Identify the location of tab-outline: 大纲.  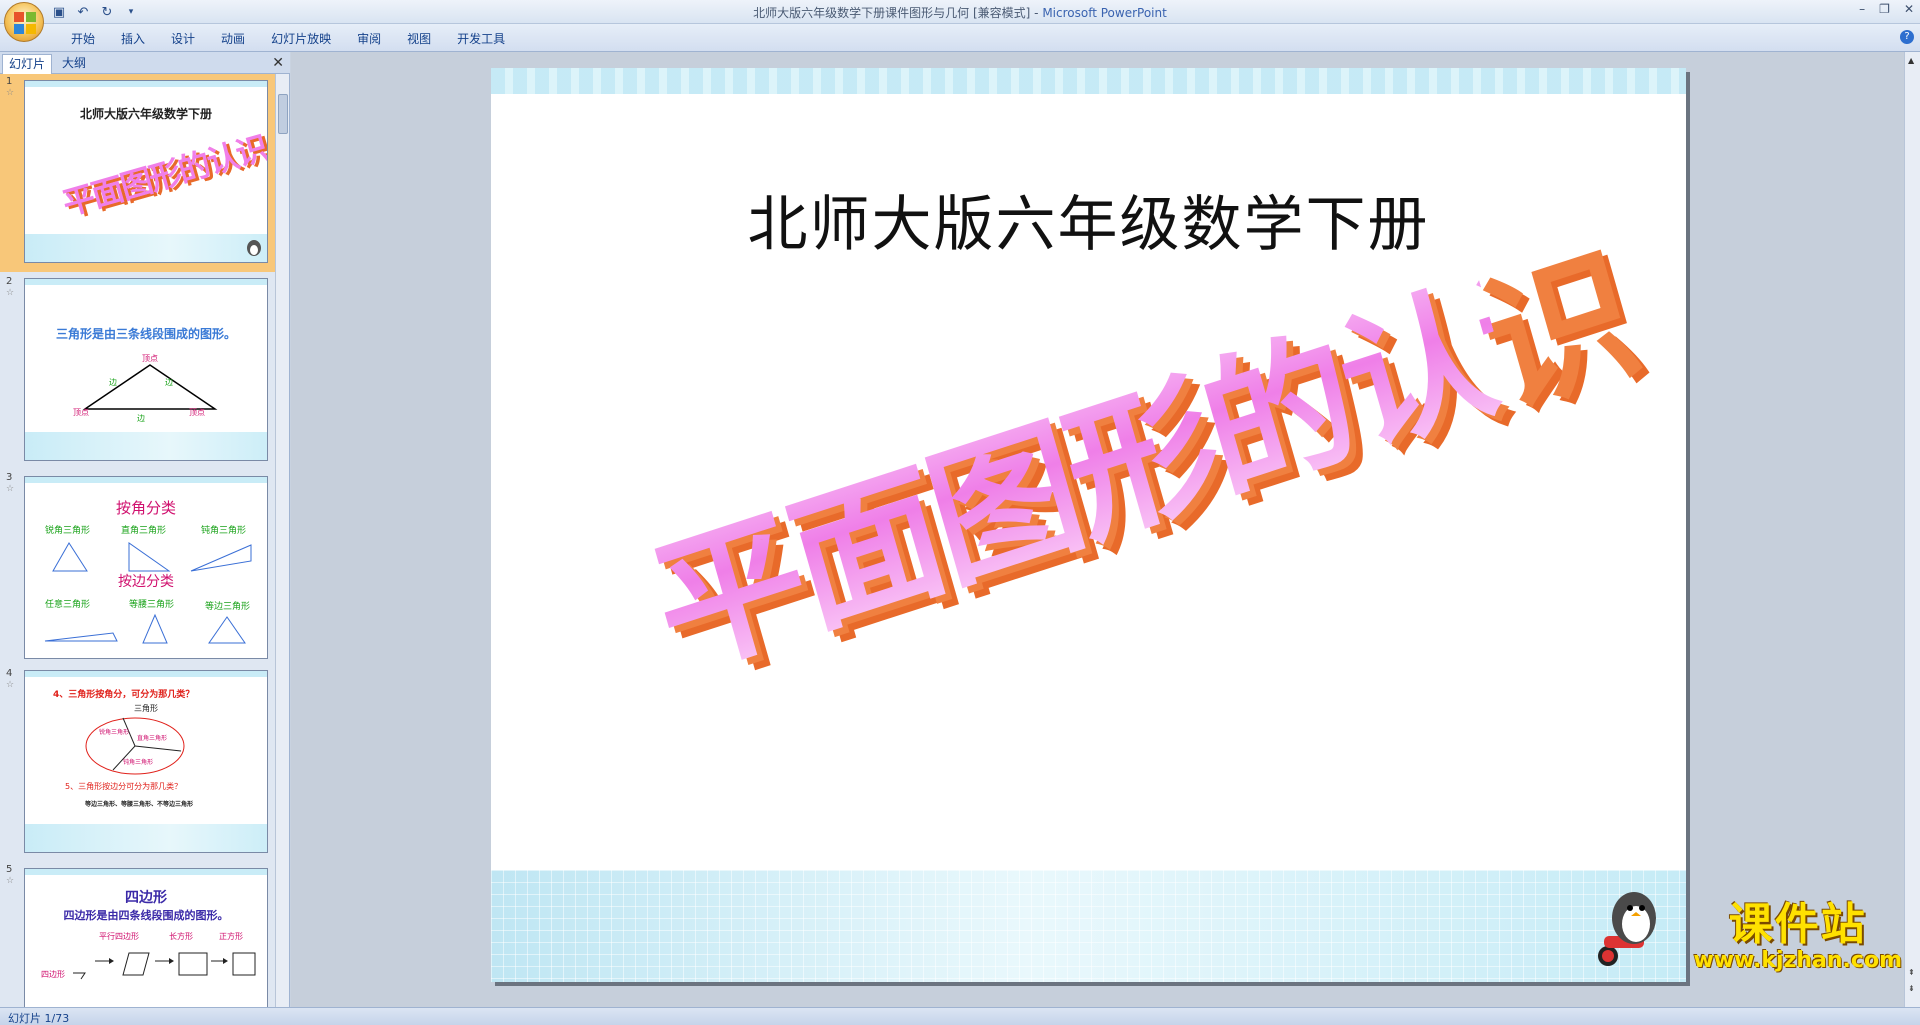
(74, 64).